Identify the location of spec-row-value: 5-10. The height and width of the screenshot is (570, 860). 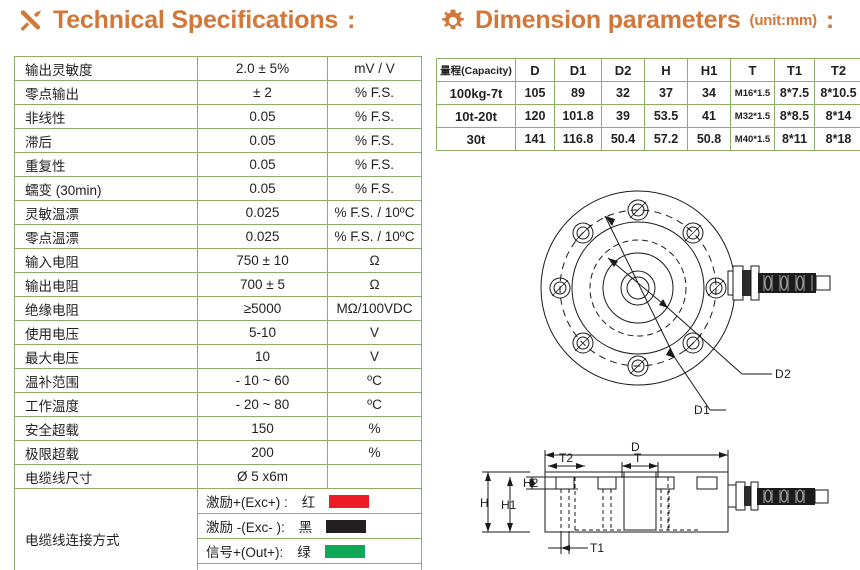
(262, 332).